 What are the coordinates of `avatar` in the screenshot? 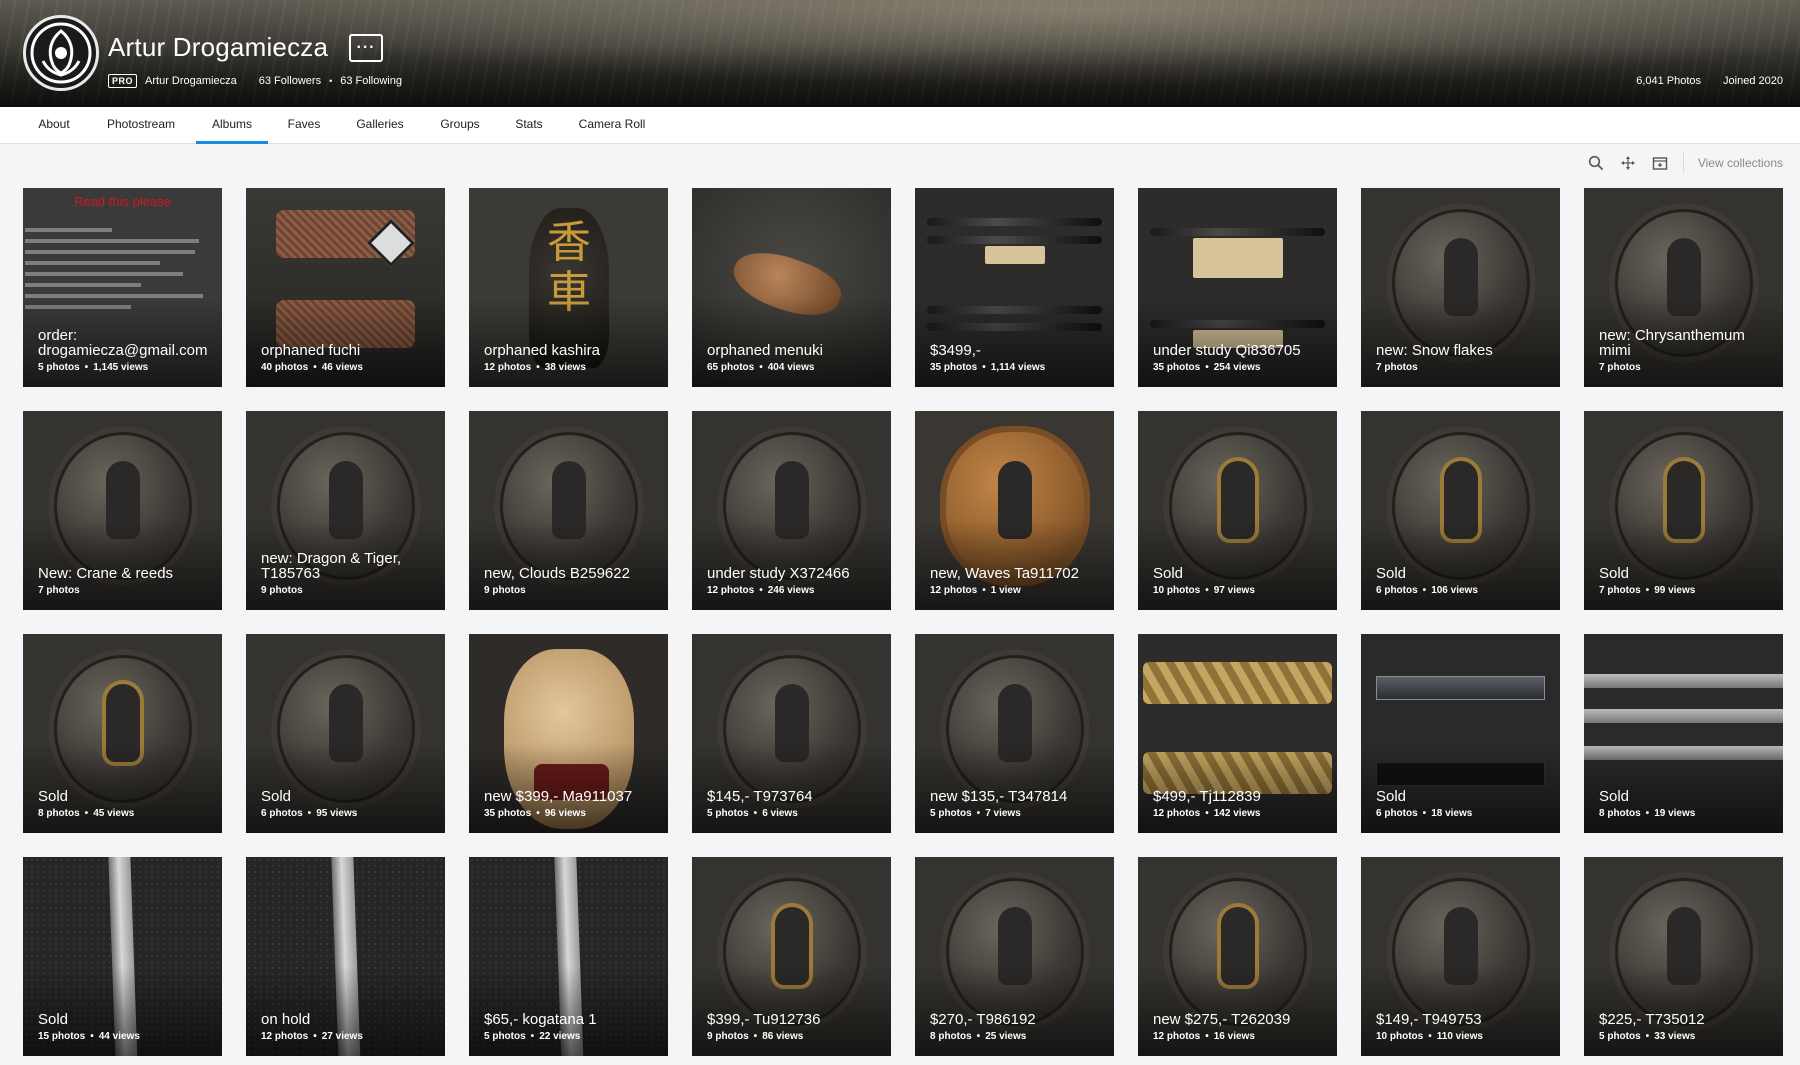 It's located at (61, 53).